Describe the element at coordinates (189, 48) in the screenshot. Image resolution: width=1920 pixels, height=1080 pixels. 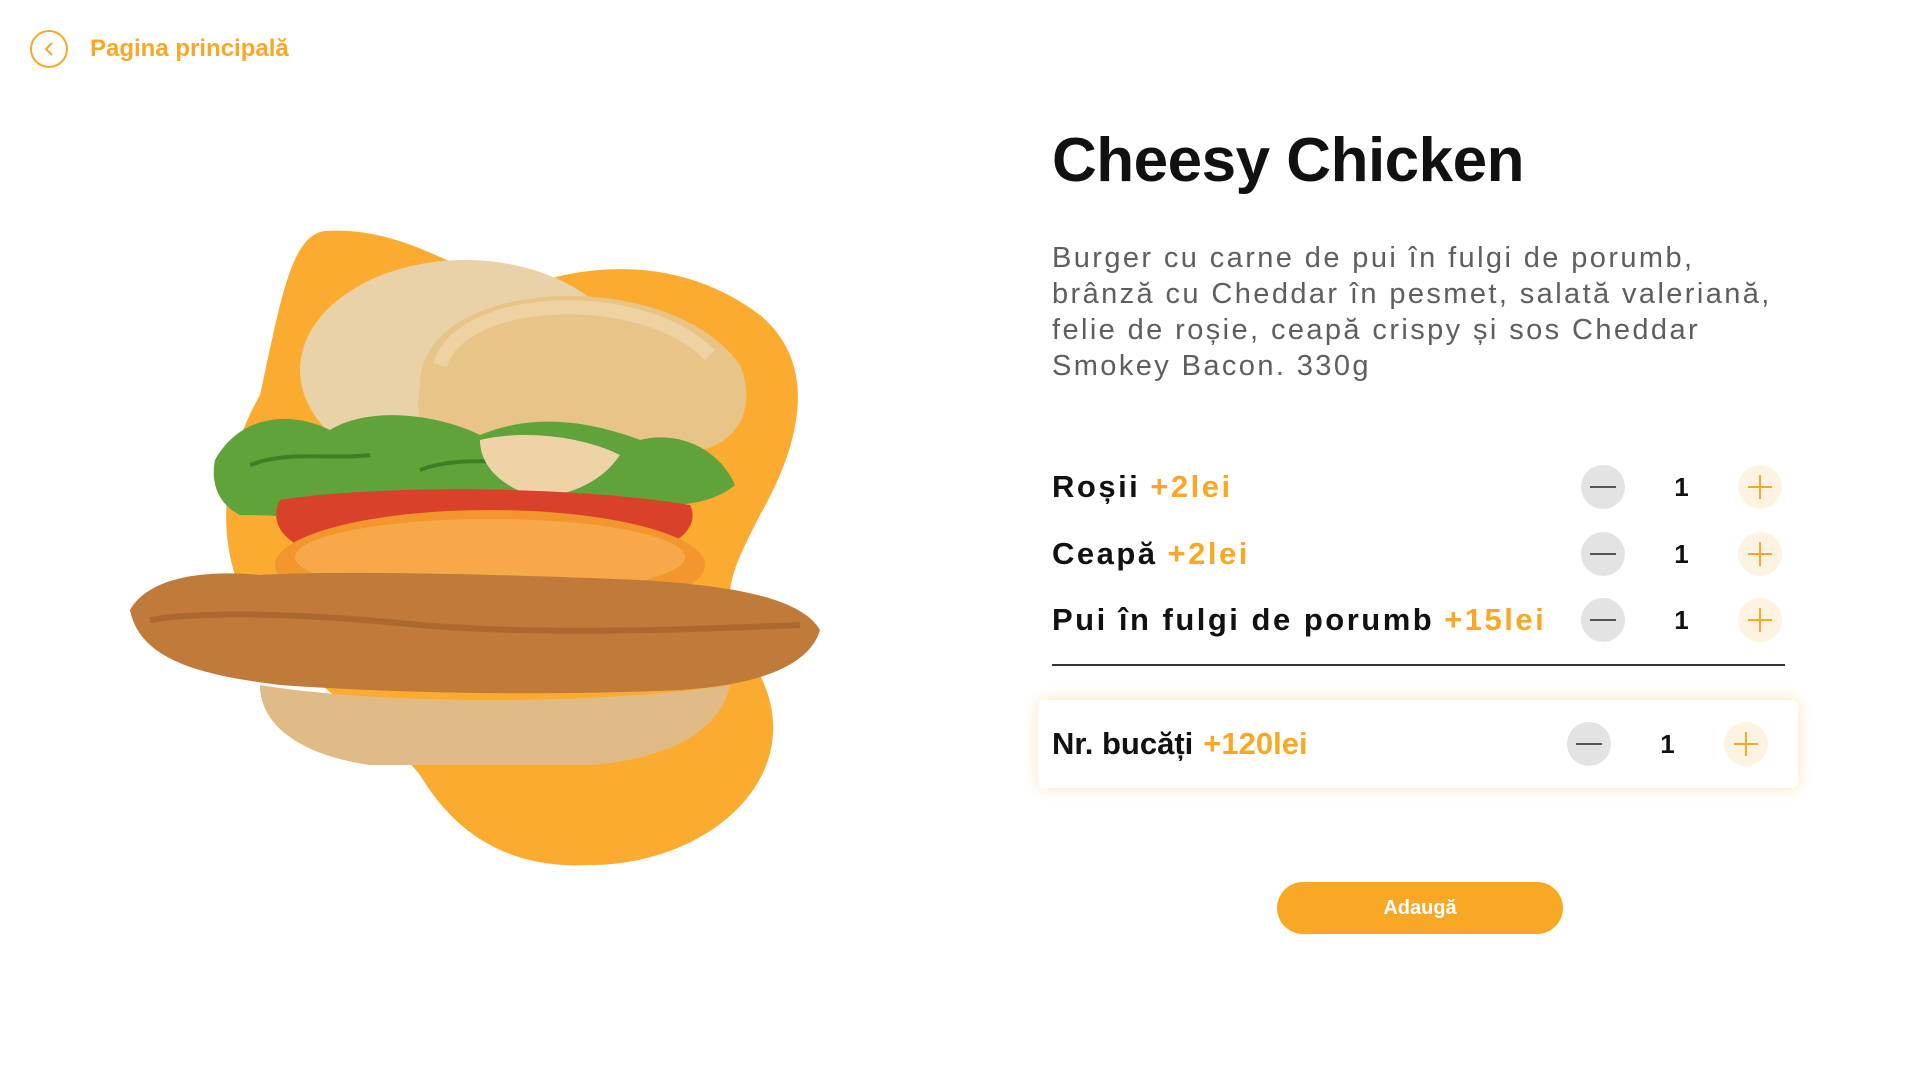
I see `back-link-label: Pagina principală` at that location.